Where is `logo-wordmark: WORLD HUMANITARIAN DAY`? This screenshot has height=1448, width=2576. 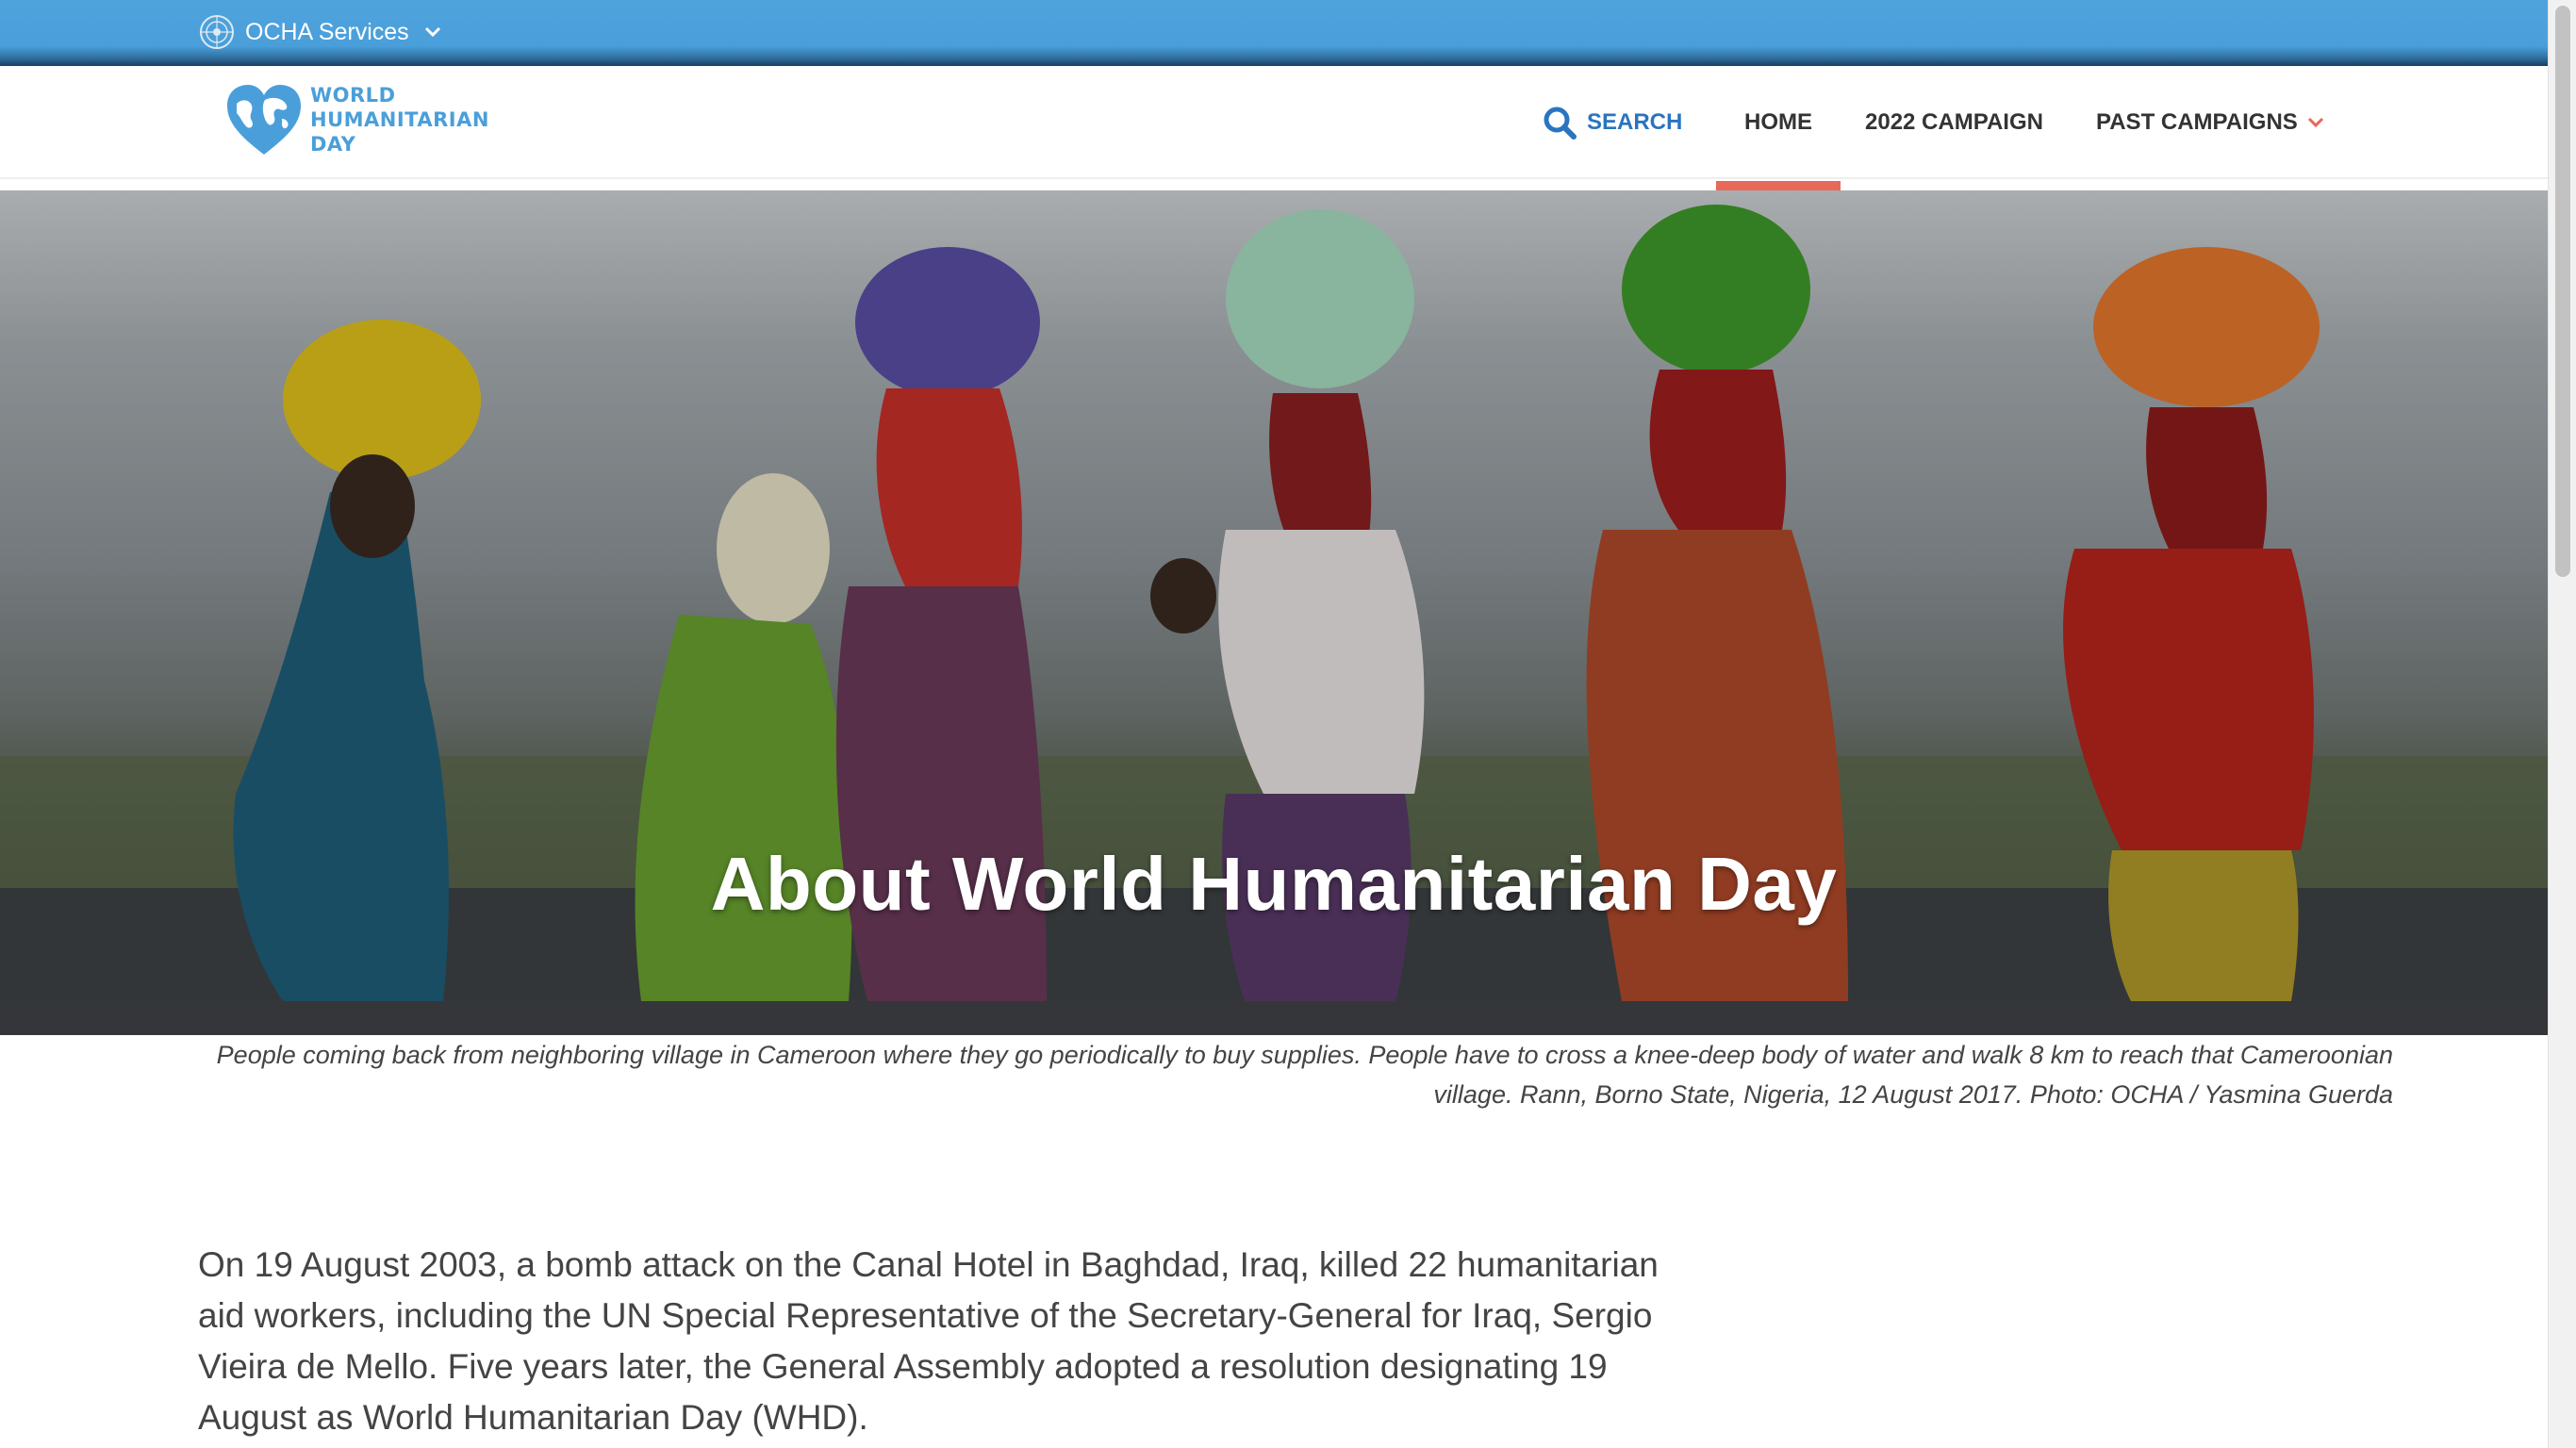 logo-wordmark: WORLD HUMANITARIAN DAY is located at coordinates (399, 119).